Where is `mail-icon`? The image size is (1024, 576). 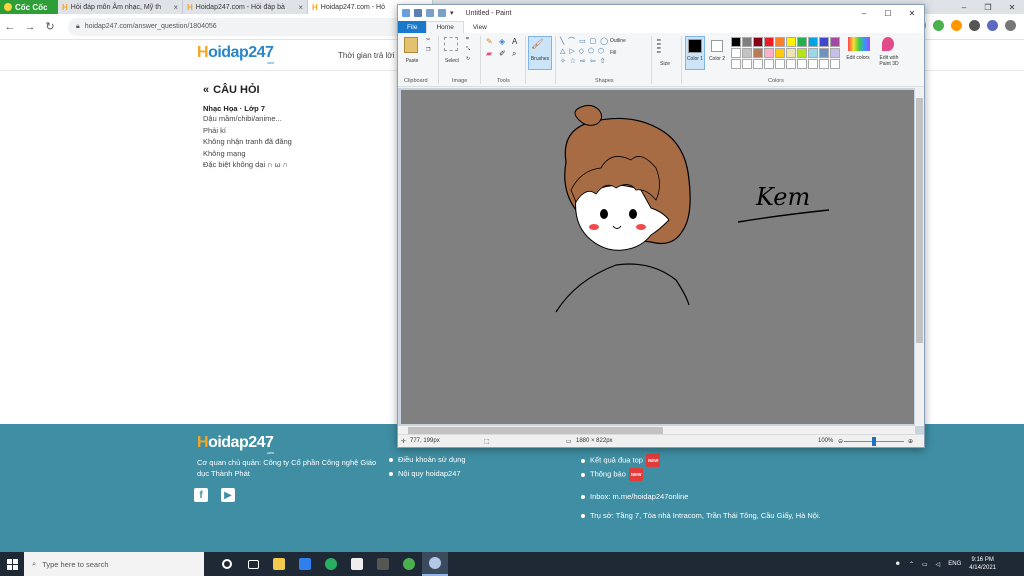
mail-icon is located at coordinates (305, 564).